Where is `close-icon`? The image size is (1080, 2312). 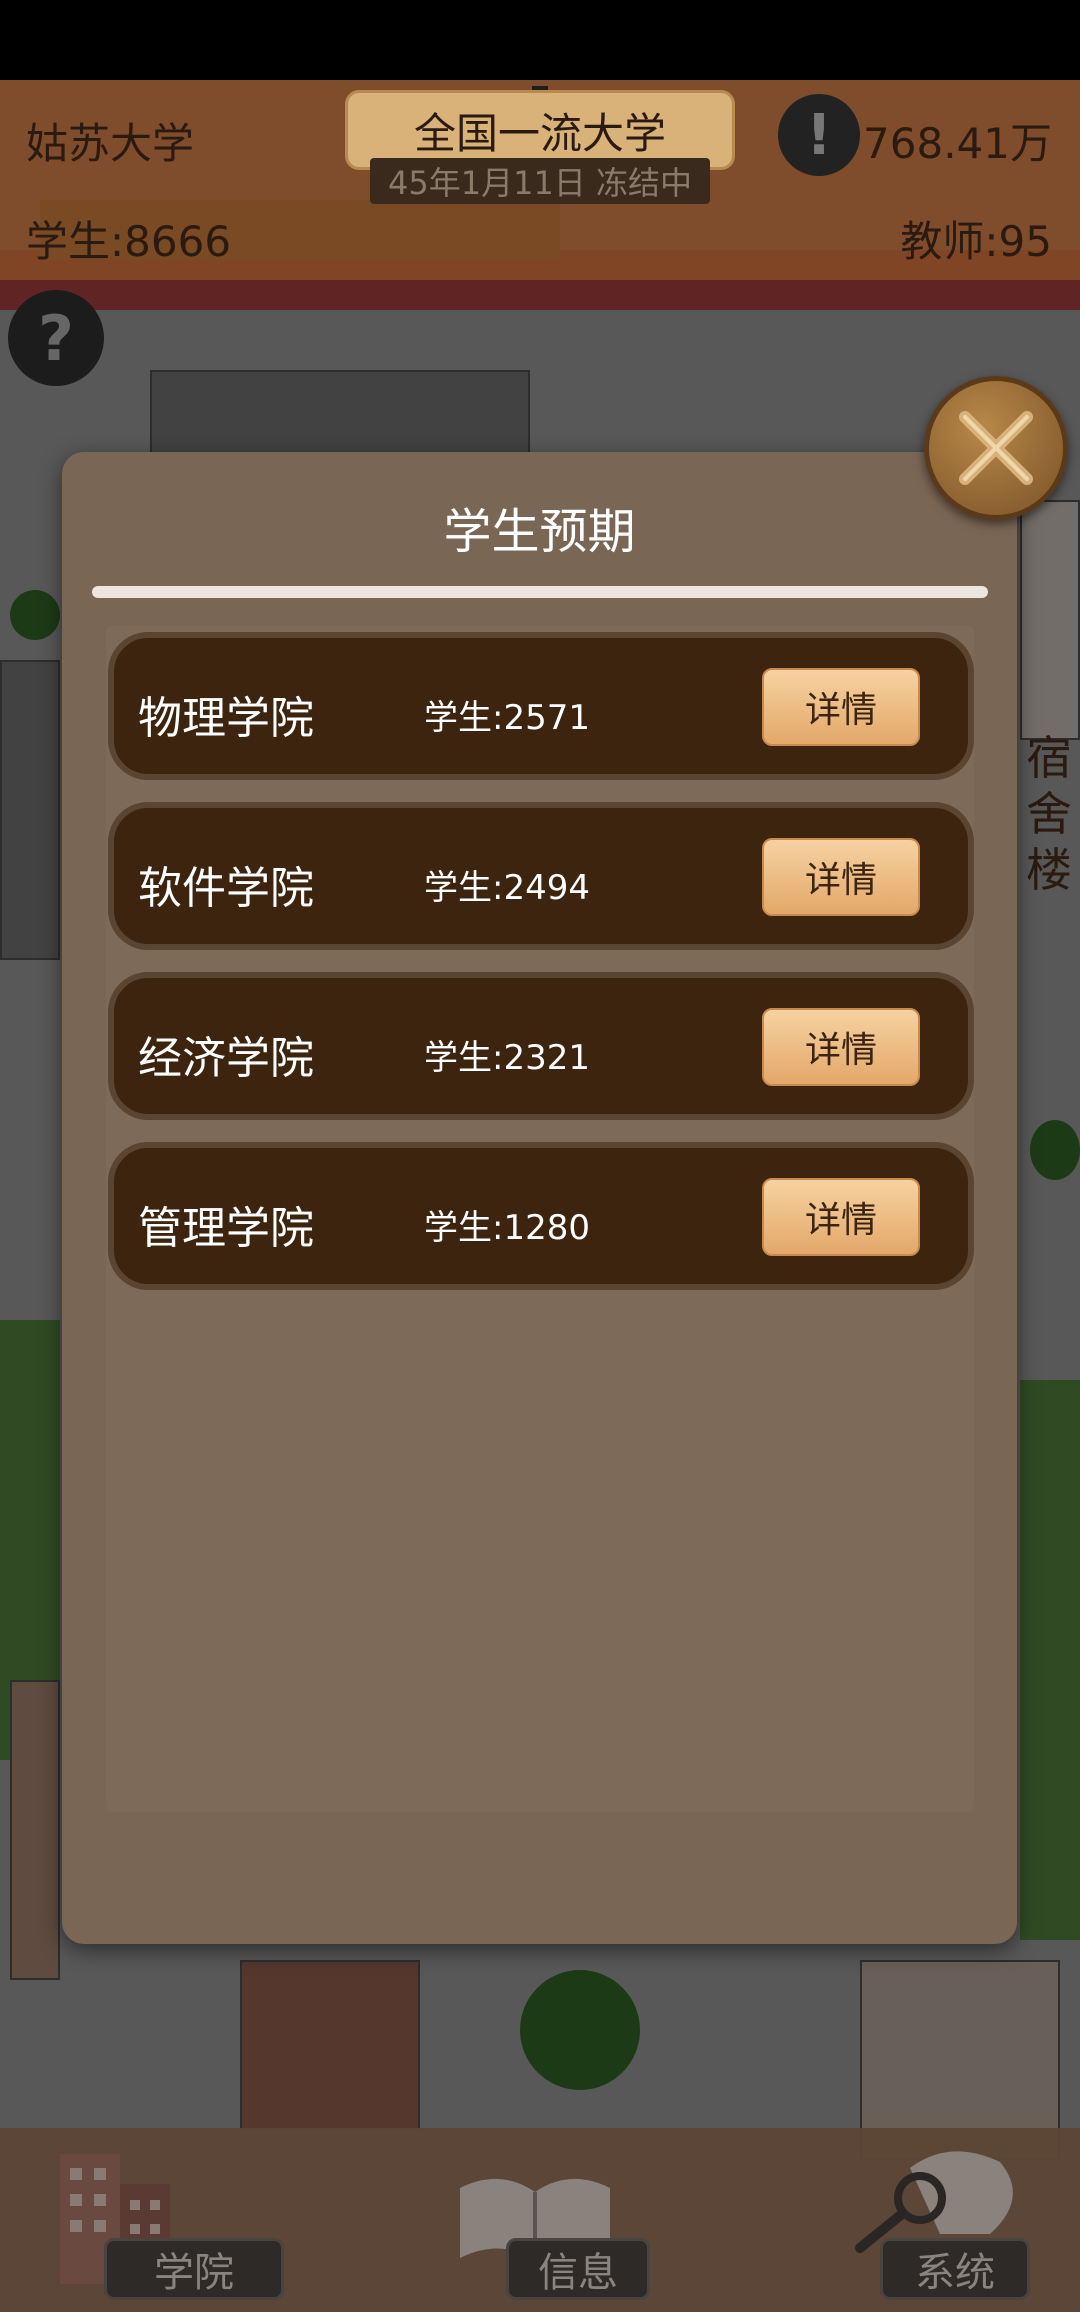
close-icon is located at coordinates (996, 448).